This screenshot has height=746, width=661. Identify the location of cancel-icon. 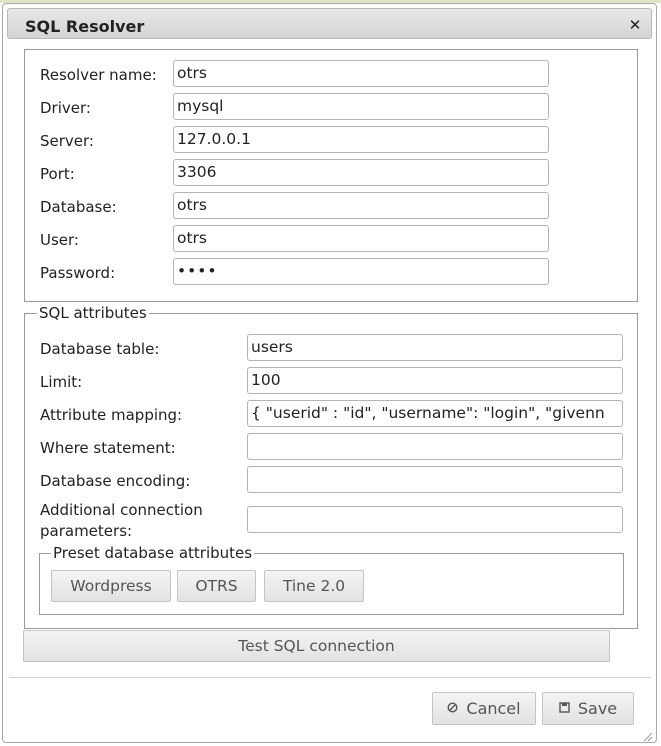
(452, 707).